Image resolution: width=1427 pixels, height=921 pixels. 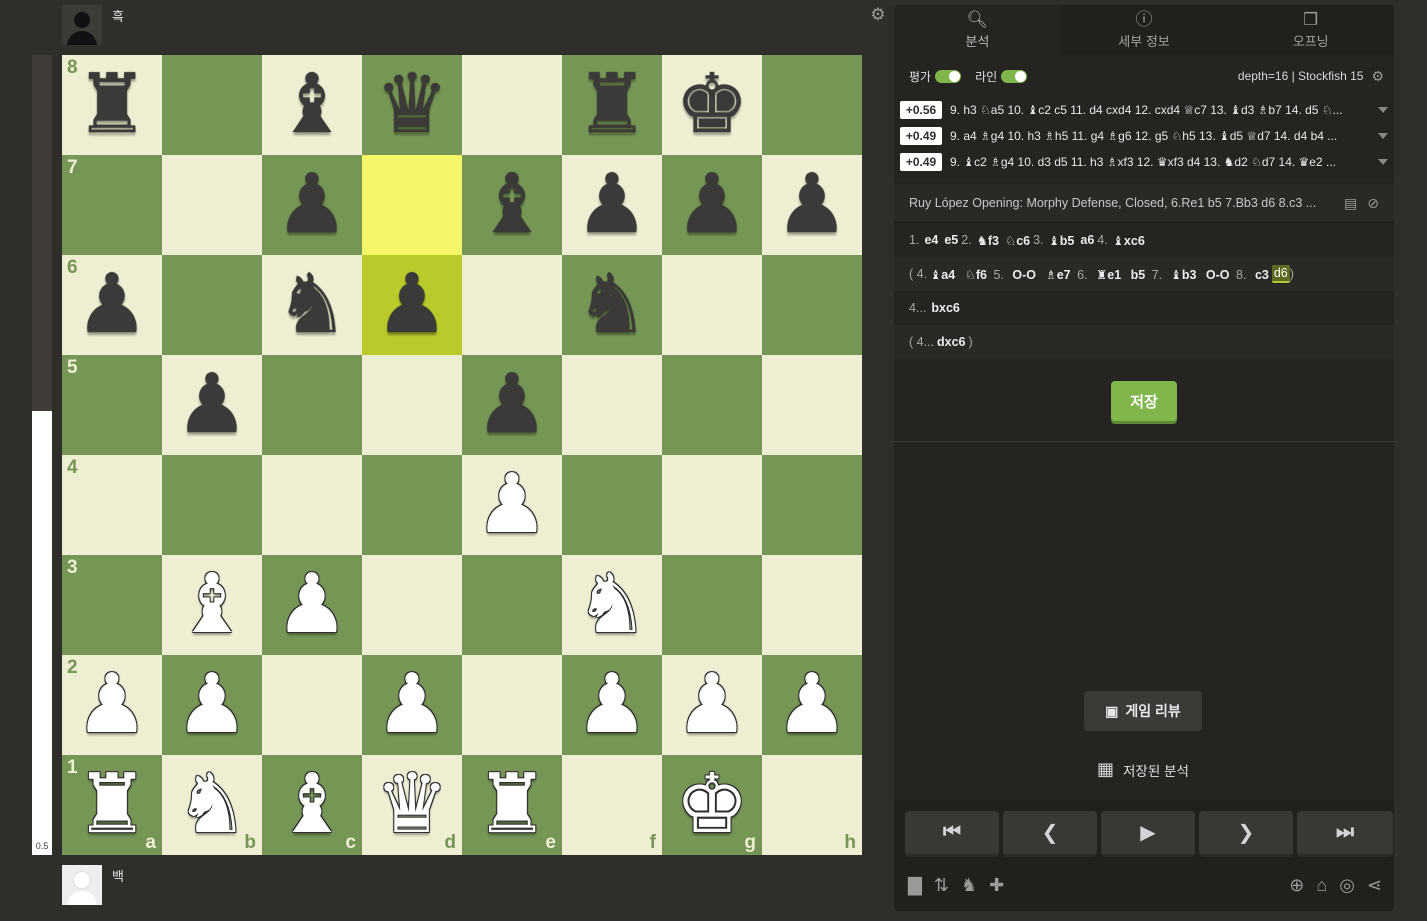 What do you see at coordinates (412, 705) in the screenshot?
I see `square-d2: ♟` at bounding box center [412, 705].